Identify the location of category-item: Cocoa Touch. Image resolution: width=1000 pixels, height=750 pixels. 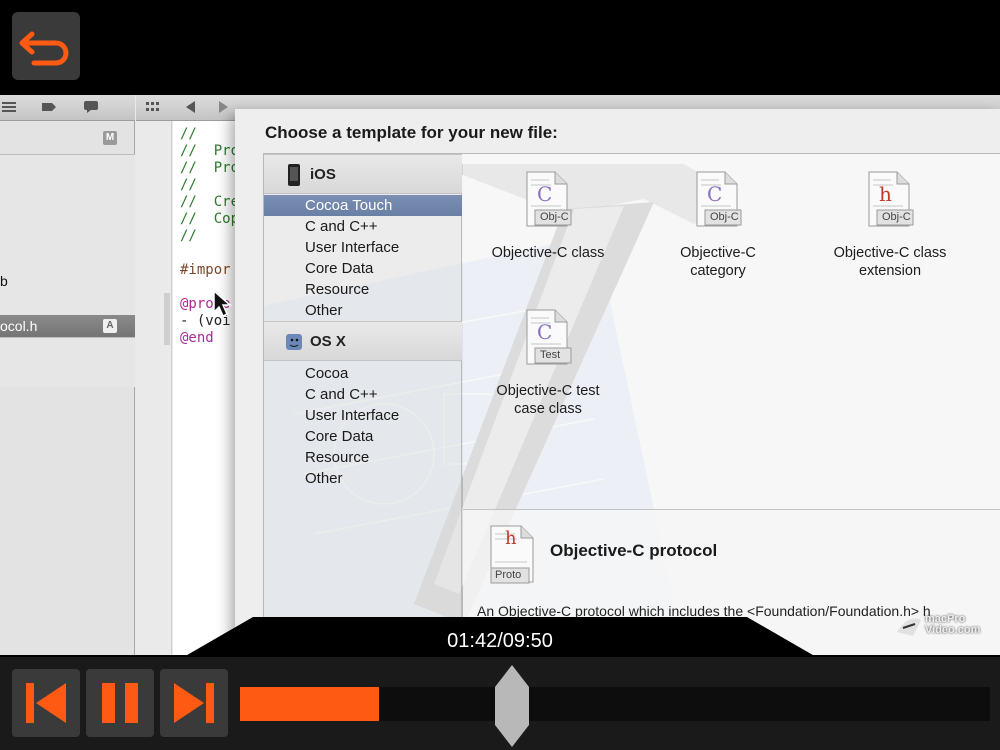
(363, 205).